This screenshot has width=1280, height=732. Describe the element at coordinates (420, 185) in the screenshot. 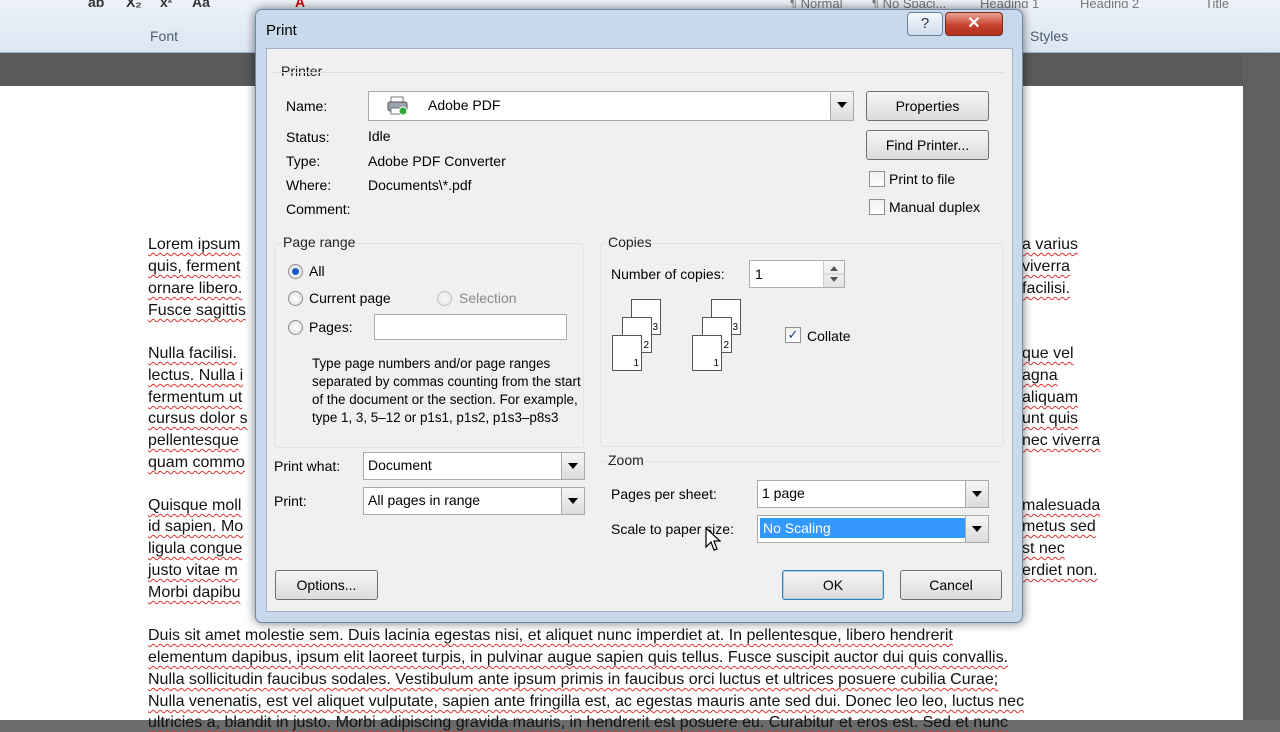

I see `where-value: Documents\*.pdf` at that location.